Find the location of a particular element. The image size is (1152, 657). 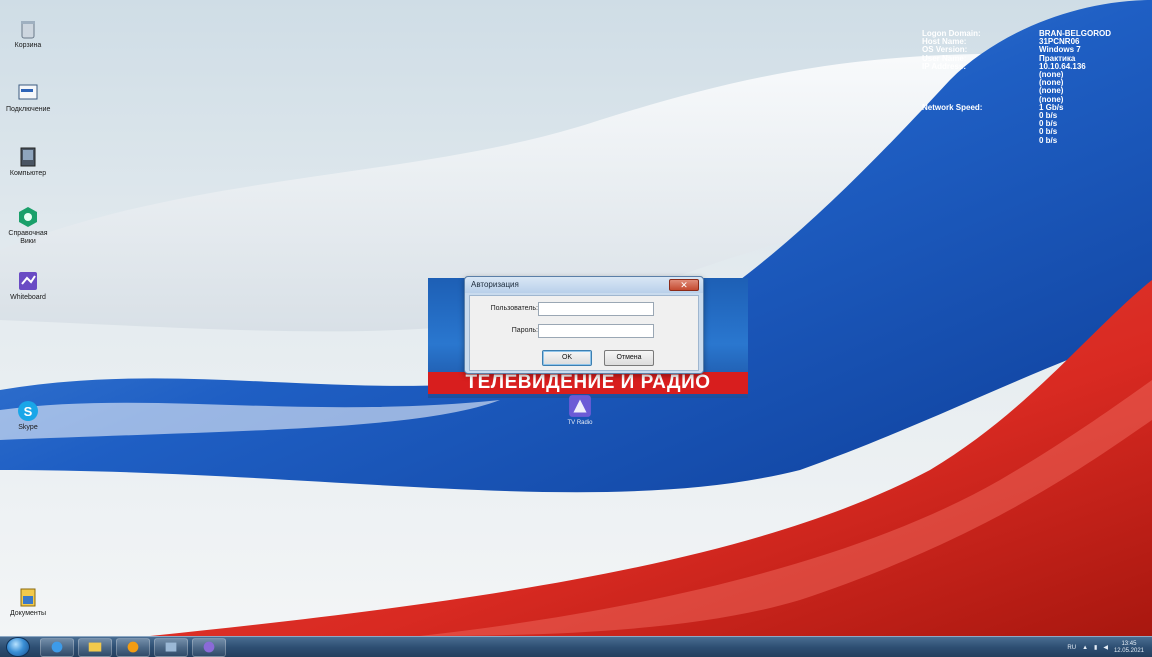

app-icon is located at coordinates (171, 647).